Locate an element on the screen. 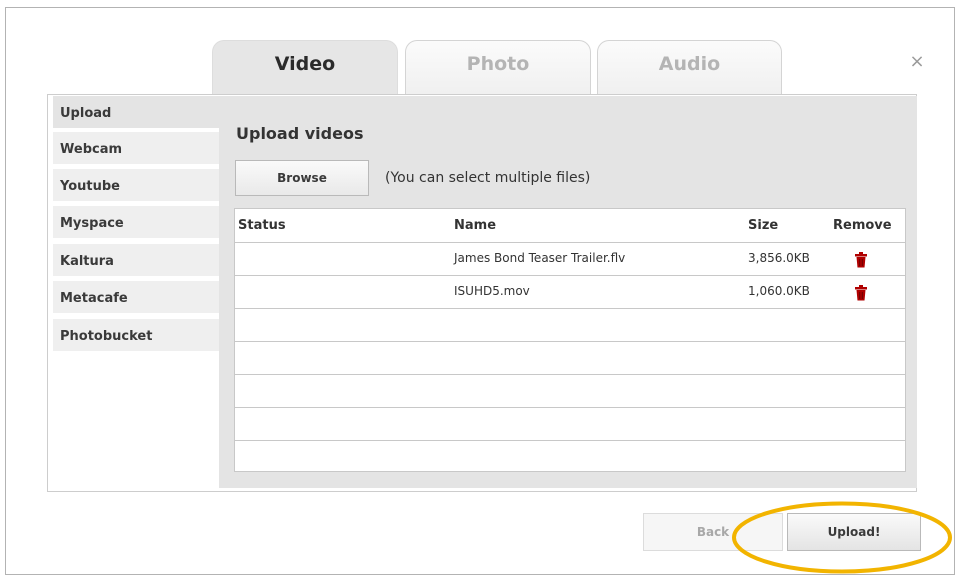 The width and height of the screenshot is (959, 582). row-name: James Bond Teaser Trailer.flv is located at coordinates (540, 258).